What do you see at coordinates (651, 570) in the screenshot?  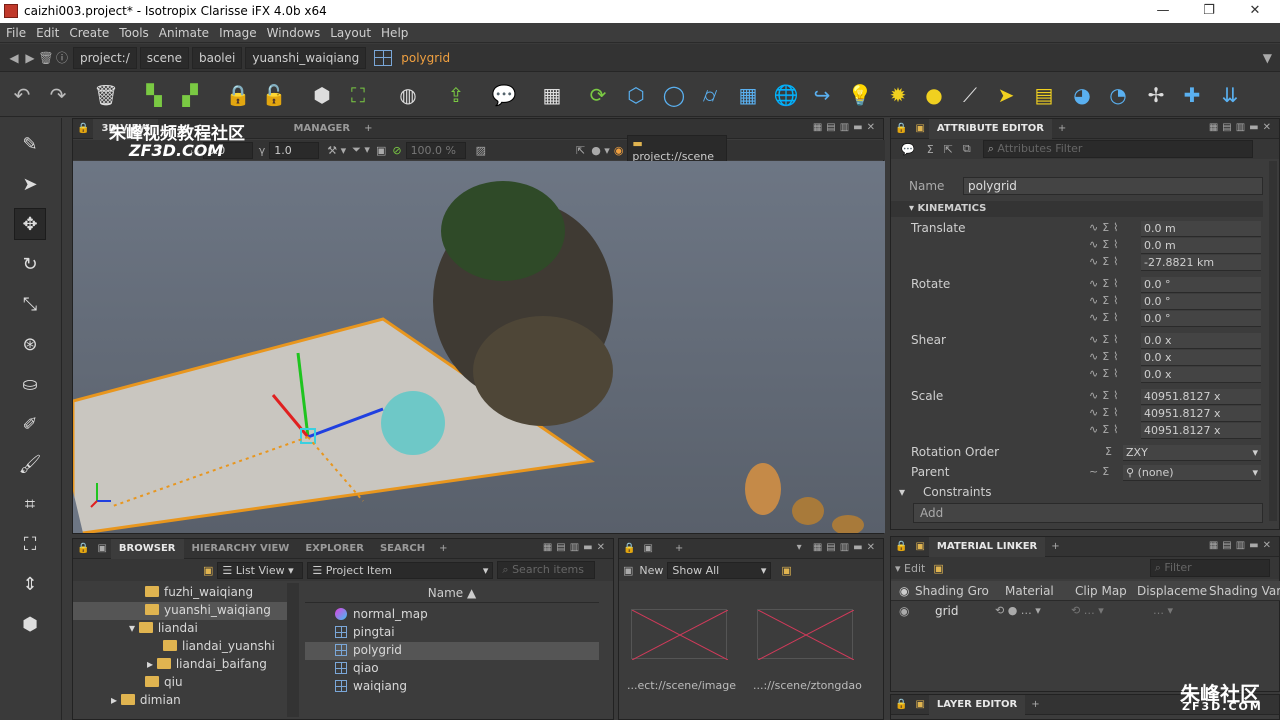 I see `new-button: New` at bounding box center [651, 570].